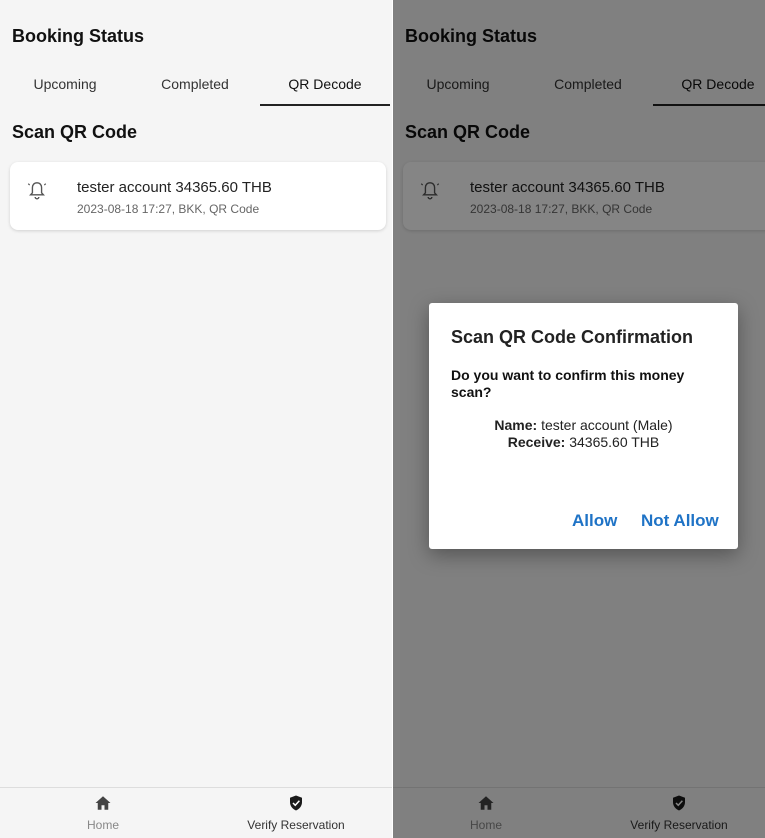 This screenshot has width=765, height=838. I want to click on dialog-name-label: Name:, so click(516, 425).